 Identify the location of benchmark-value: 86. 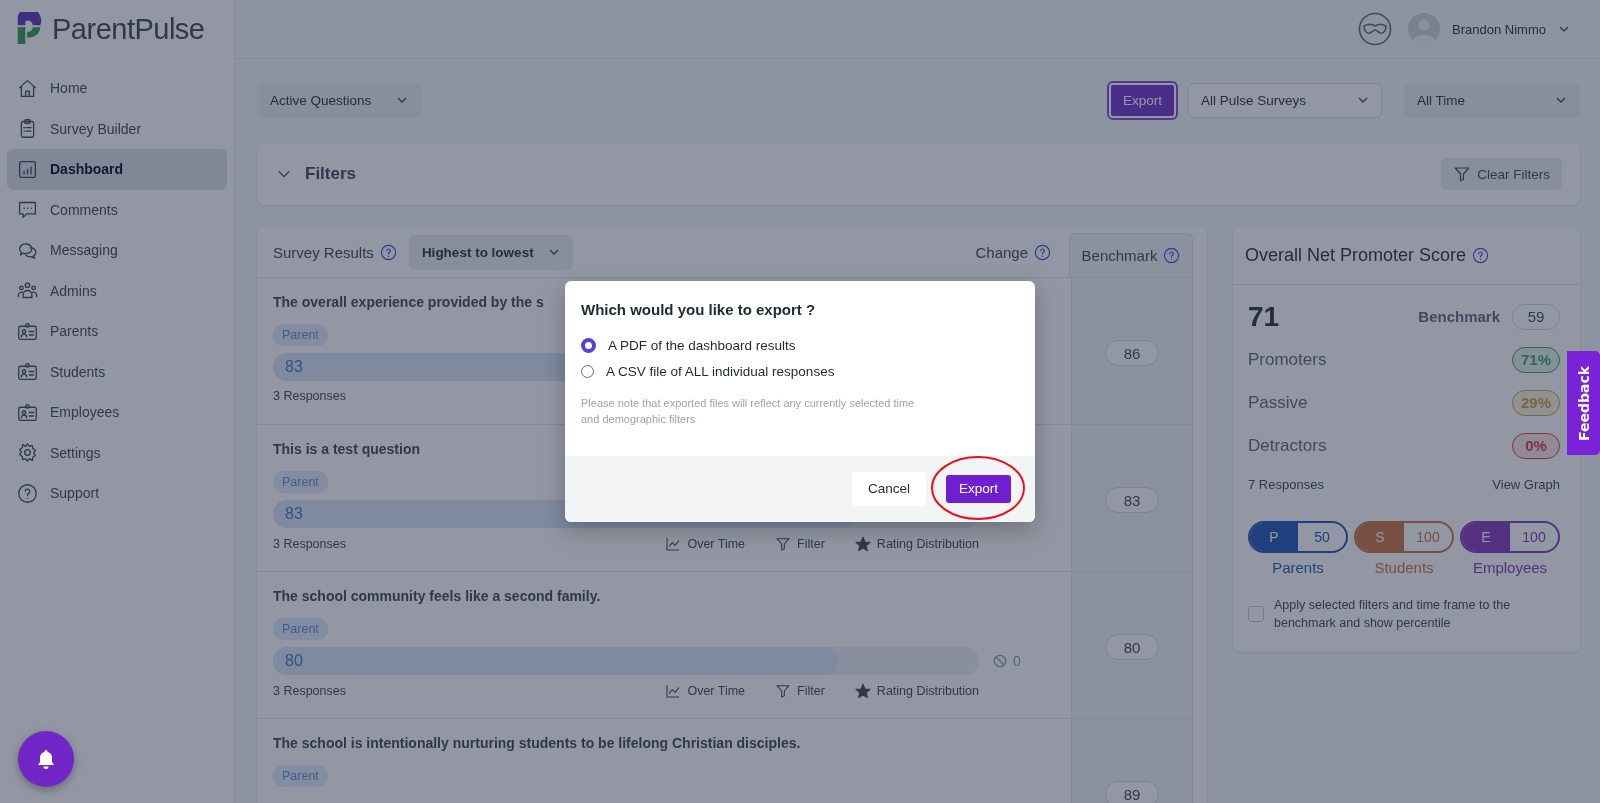
(1132, 353).